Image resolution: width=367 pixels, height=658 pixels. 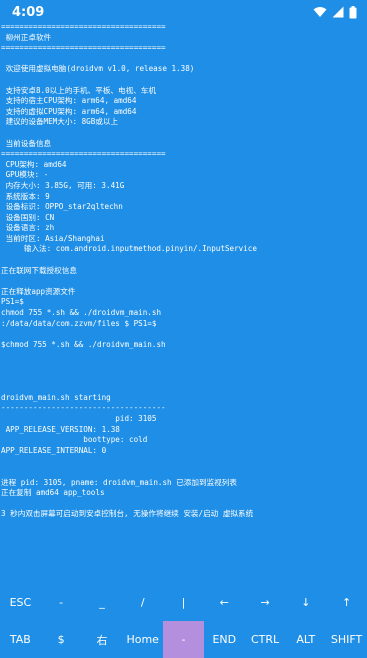 I want to click on terminal-line: 当前设备信息, so click(x=26, y=143).